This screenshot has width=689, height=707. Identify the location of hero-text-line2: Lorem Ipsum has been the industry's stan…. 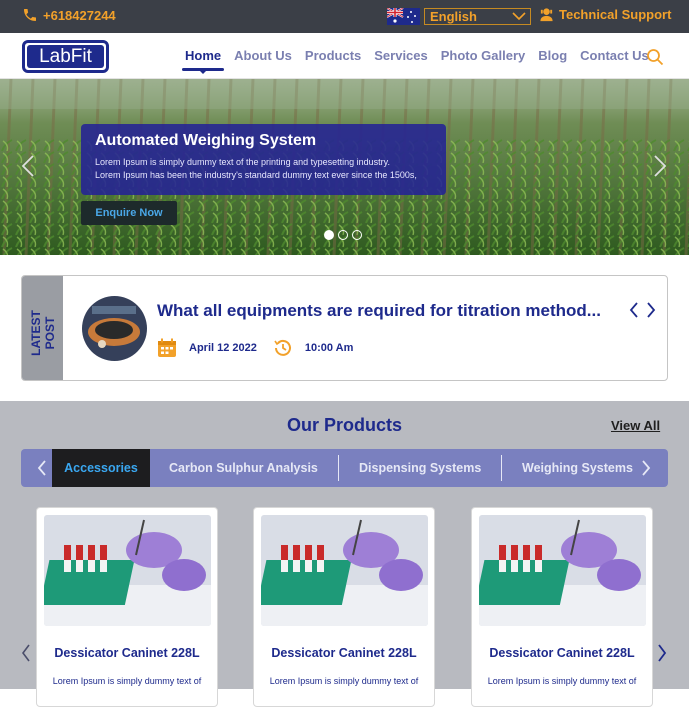
(256, 175).